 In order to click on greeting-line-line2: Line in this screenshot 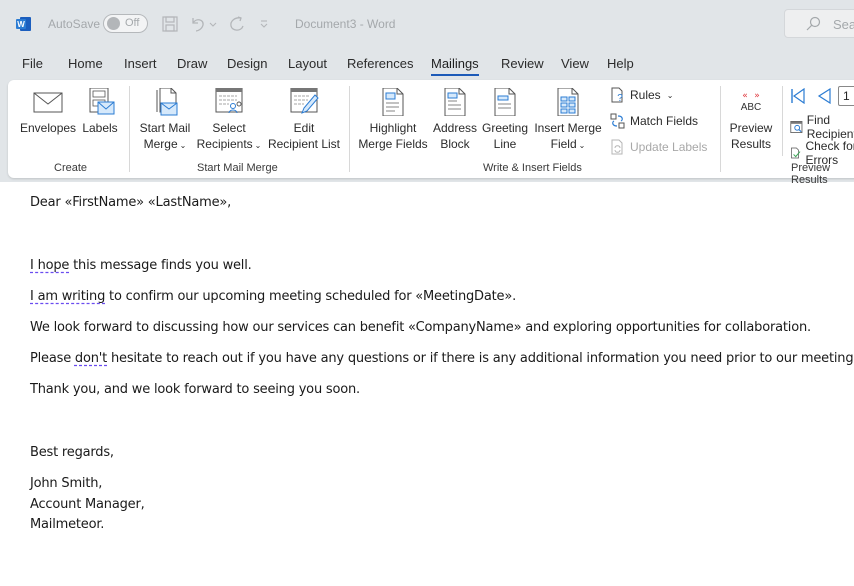, I will do `click(505, 144)`.